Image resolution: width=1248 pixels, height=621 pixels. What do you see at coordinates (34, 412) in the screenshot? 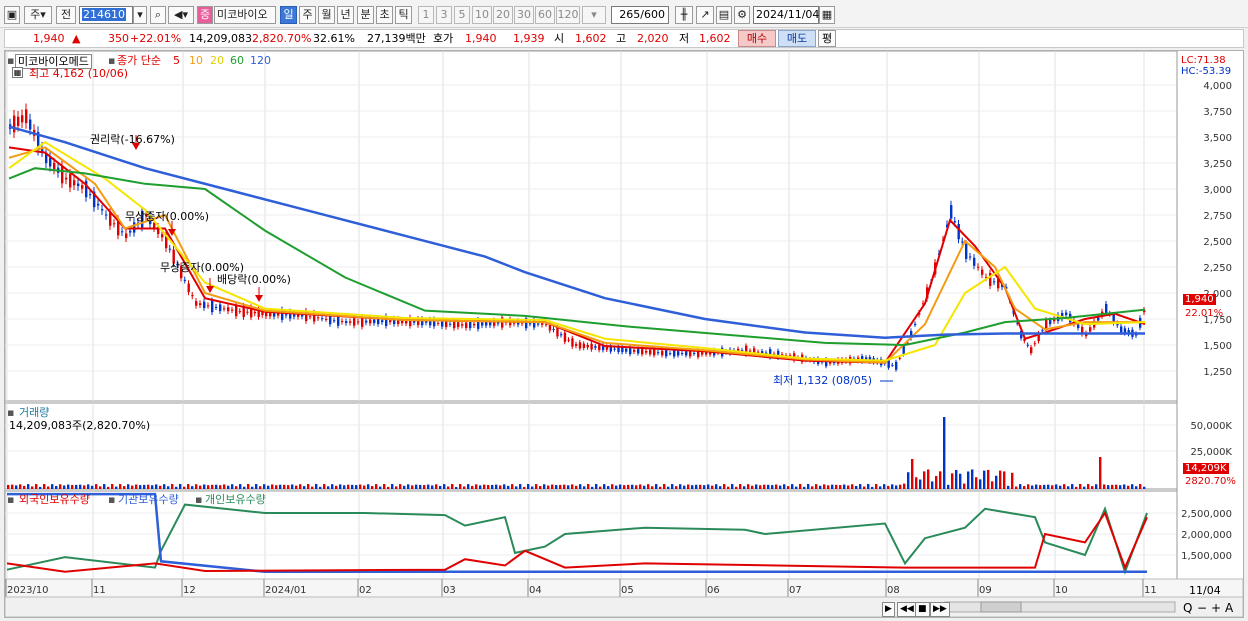
I see `volume-panel-title: 거래량` at bounding box center [34, 412].